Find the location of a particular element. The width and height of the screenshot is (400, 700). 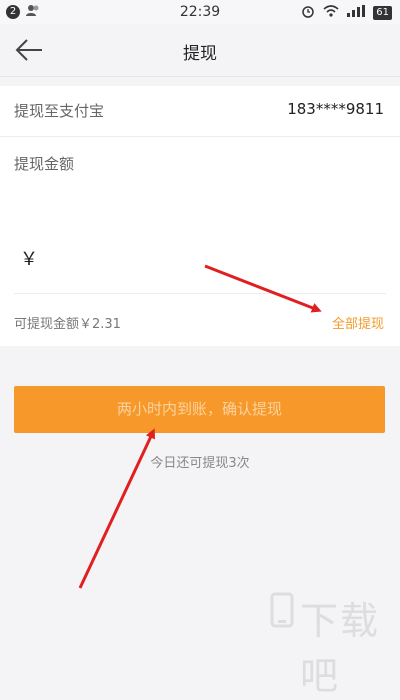

amount-input: ￥ is located at coordinates (200, 267).